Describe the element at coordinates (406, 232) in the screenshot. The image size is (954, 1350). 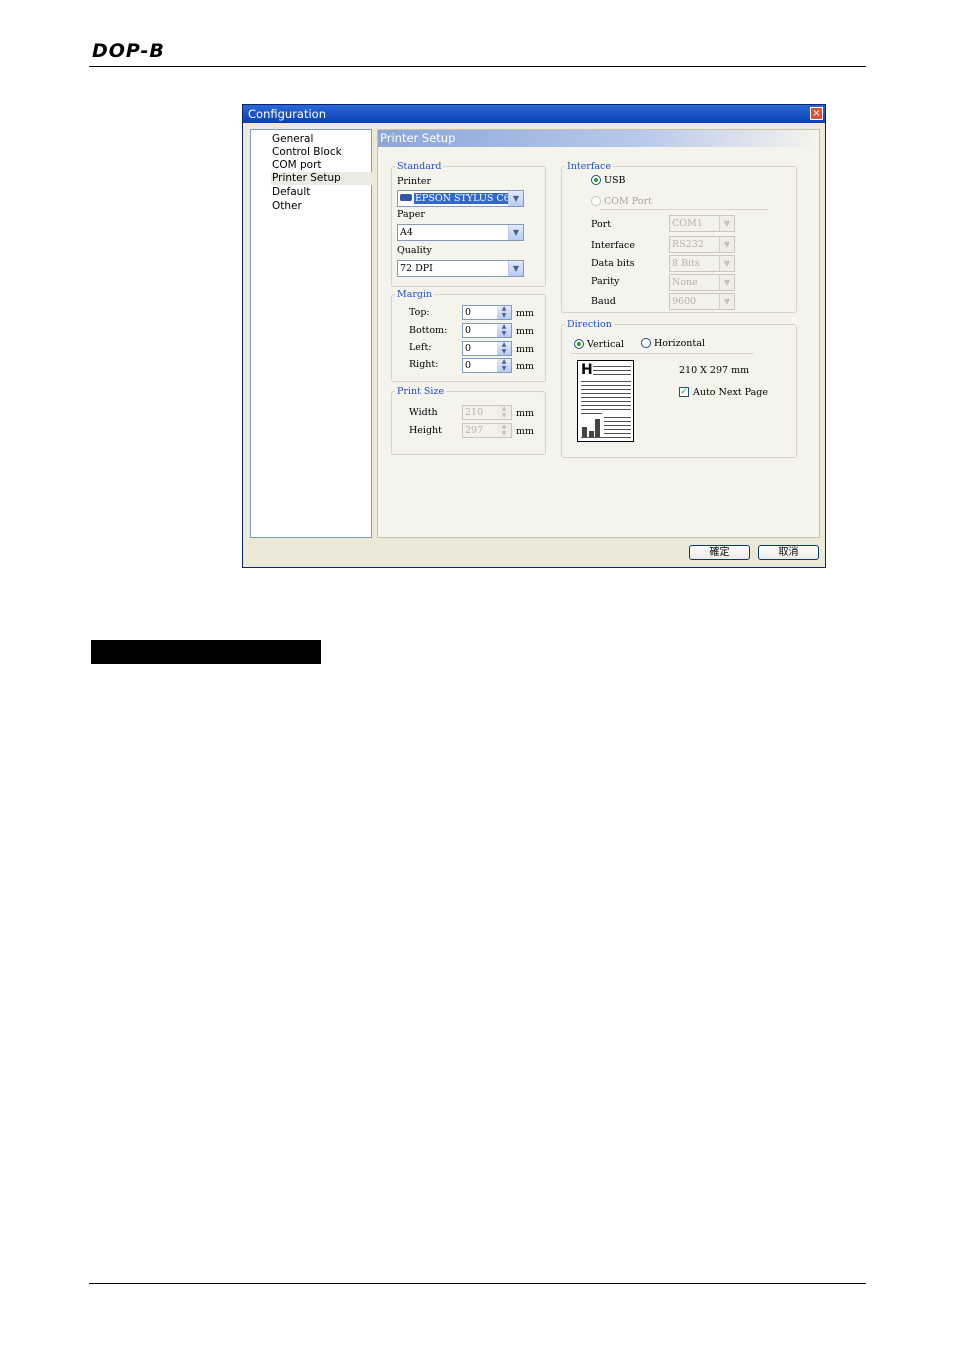
I see `paper-value: A4` at that location.